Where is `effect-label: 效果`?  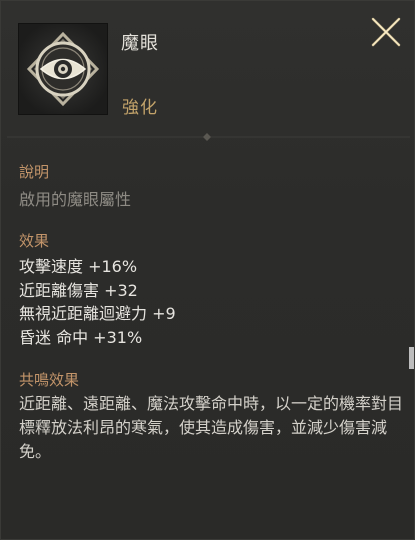 effect-label: 效果 is located at coordinates (34, 241).